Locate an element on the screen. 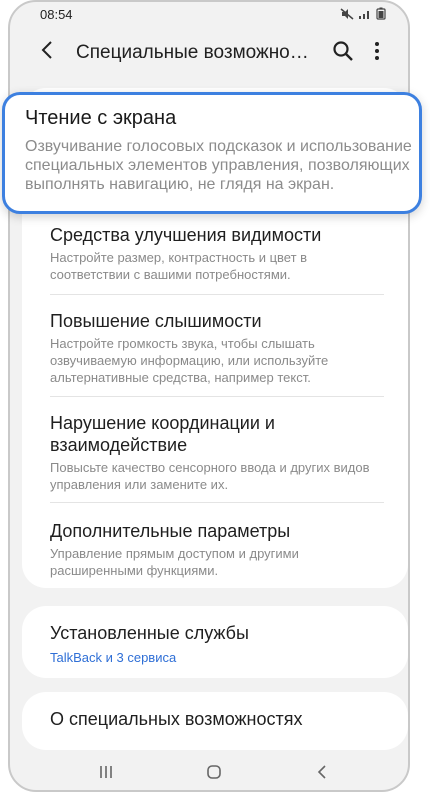  status-time: 08:54 is located at coordinates (56, 14).